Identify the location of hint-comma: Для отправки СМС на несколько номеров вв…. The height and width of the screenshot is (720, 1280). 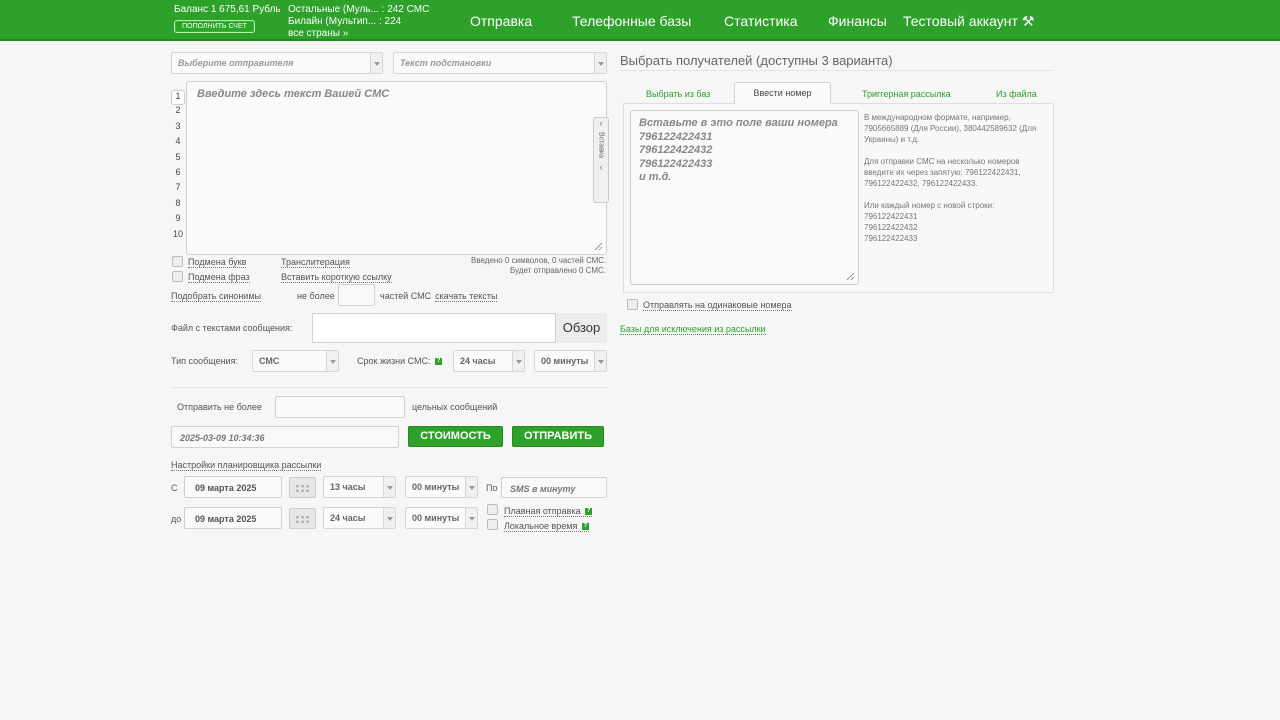
(942, 172).